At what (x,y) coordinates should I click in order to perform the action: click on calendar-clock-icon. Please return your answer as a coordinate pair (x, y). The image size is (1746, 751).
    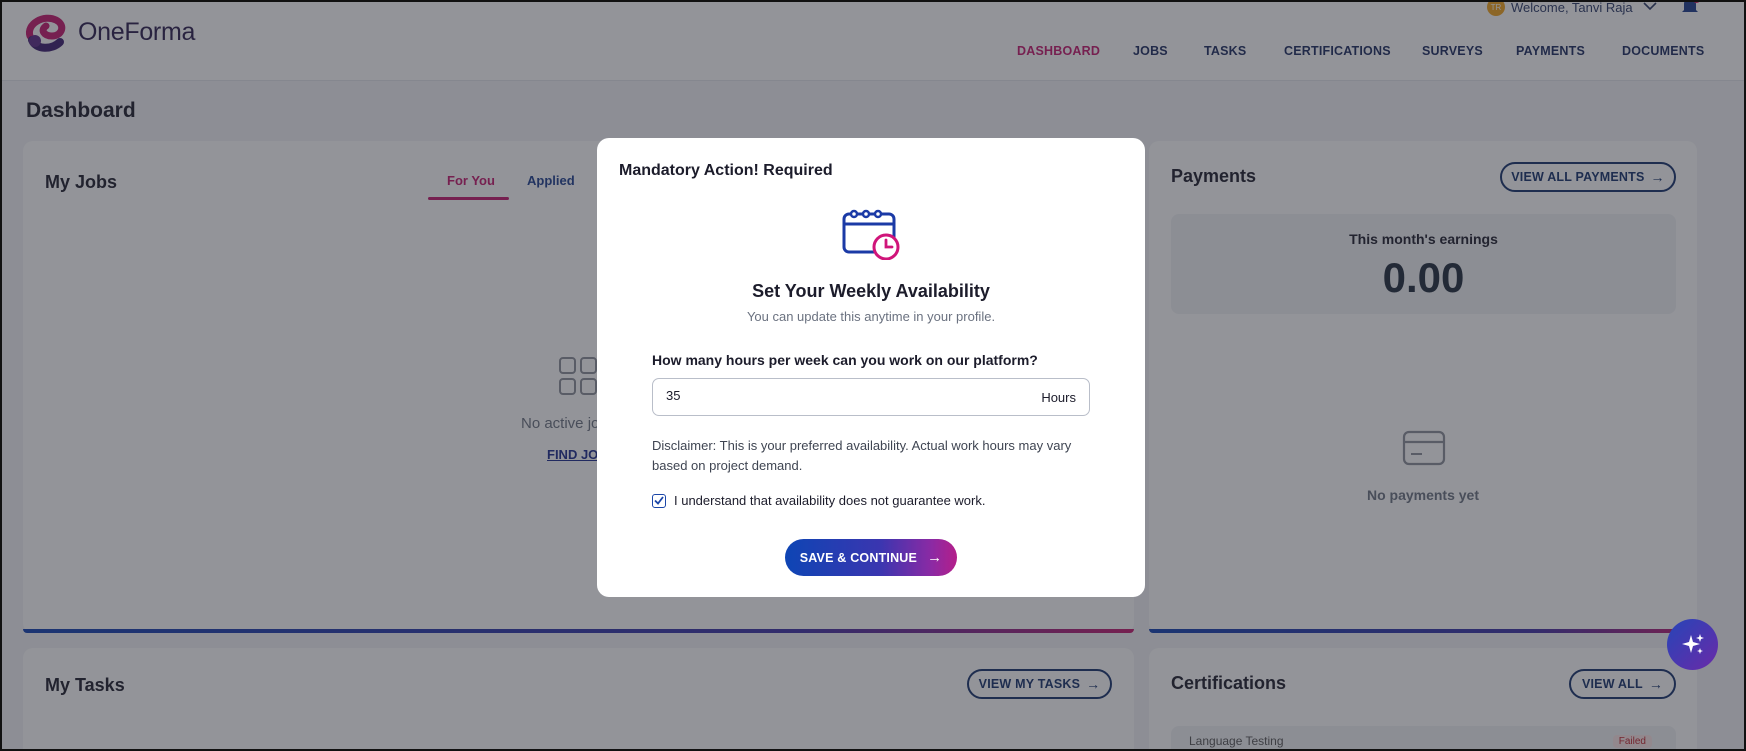
    Looking at the image, I should click on (871, 234).